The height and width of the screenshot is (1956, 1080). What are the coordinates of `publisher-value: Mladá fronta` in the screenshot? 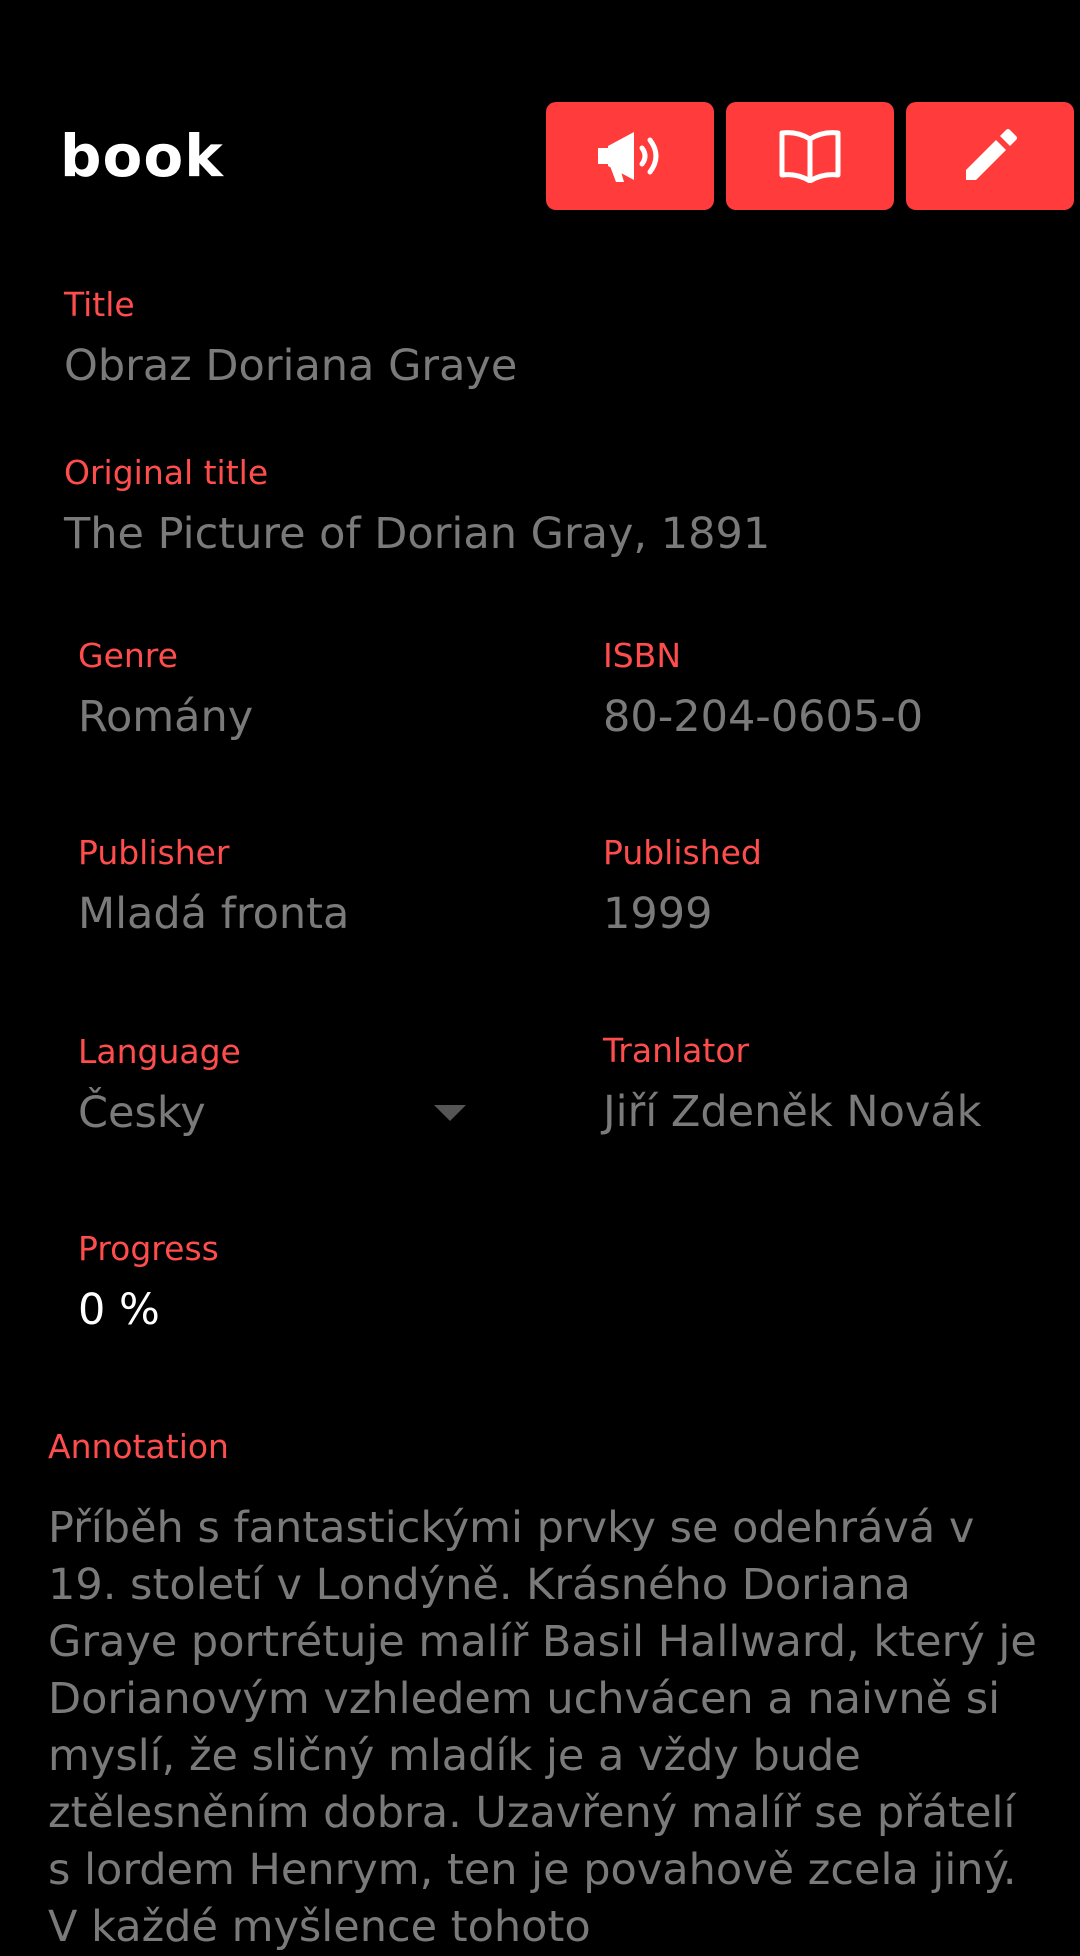 It's located at (213, 914).